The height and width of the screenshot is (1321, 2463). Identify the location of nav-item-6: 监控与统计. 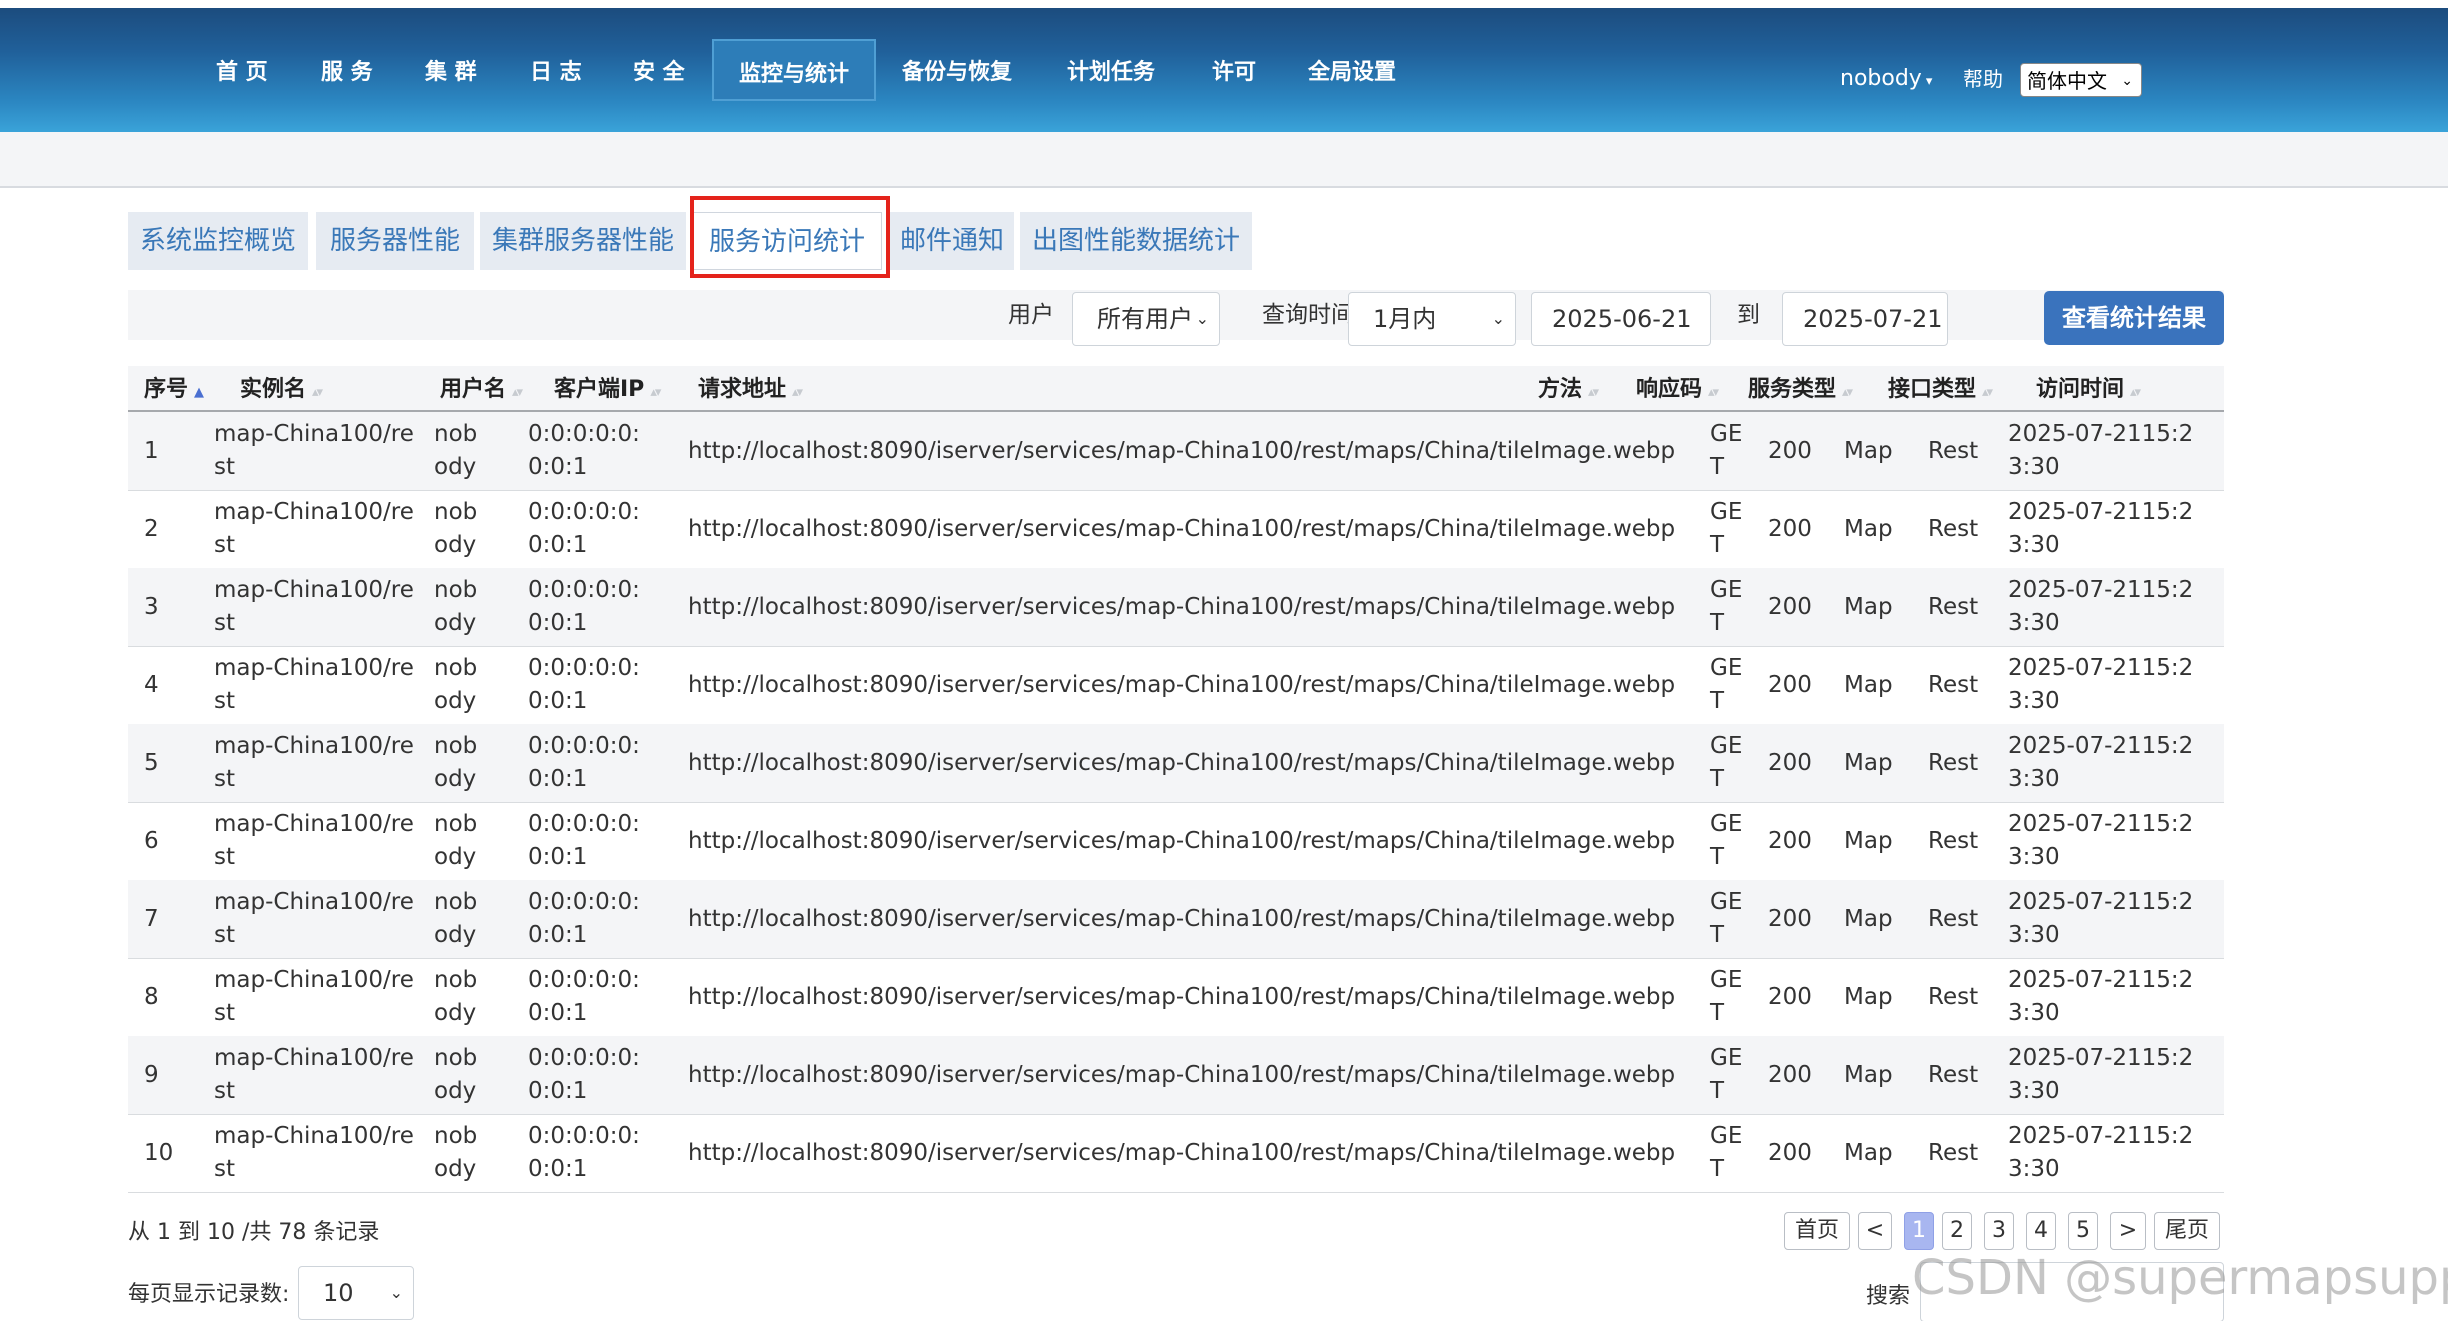
(794, 70).